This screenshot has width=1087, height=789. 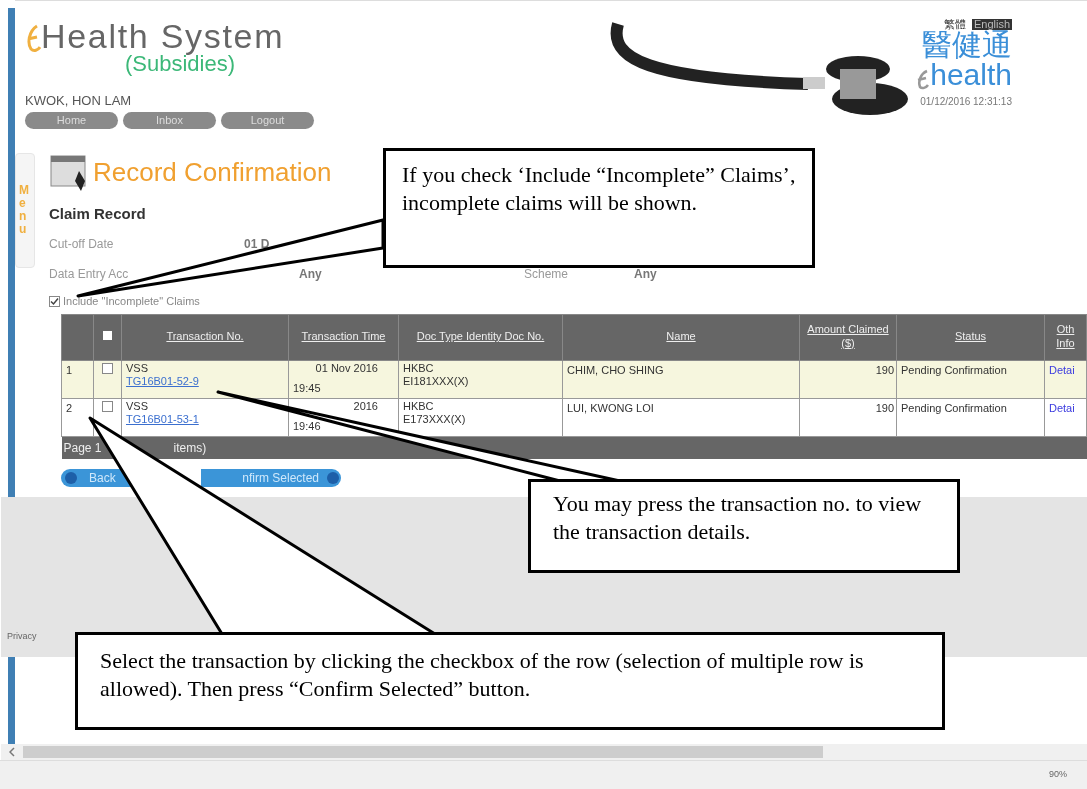 What do you see at coordinates (681, 417) in the screenshot?
I see `table-cell: LUI, KWONG LOI` at bounding box center [681, 417].